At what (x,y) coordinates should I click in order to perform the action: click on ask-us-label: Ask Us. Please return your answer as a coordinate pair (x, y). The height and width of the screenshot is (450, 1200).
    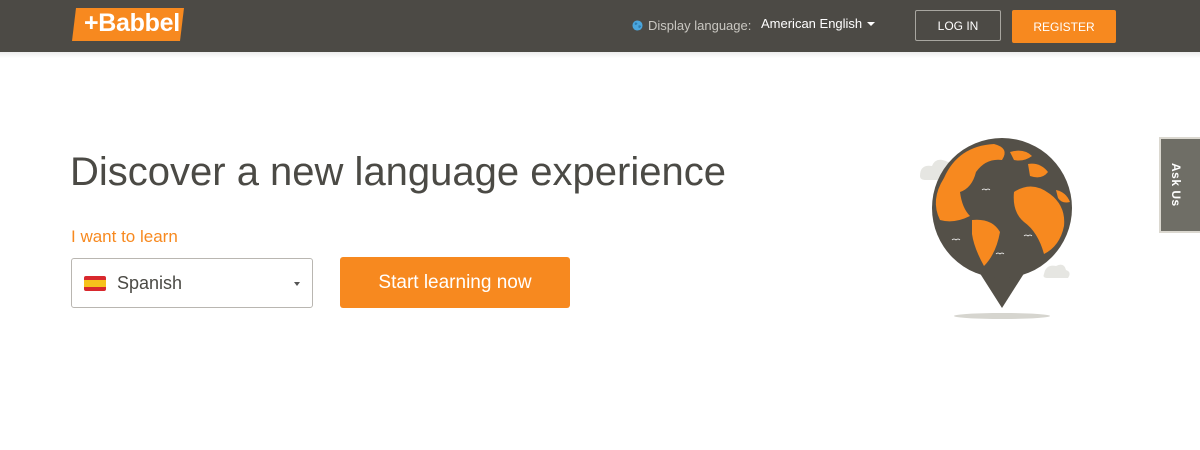
    Looking at the image, I should click on (1176, 185).